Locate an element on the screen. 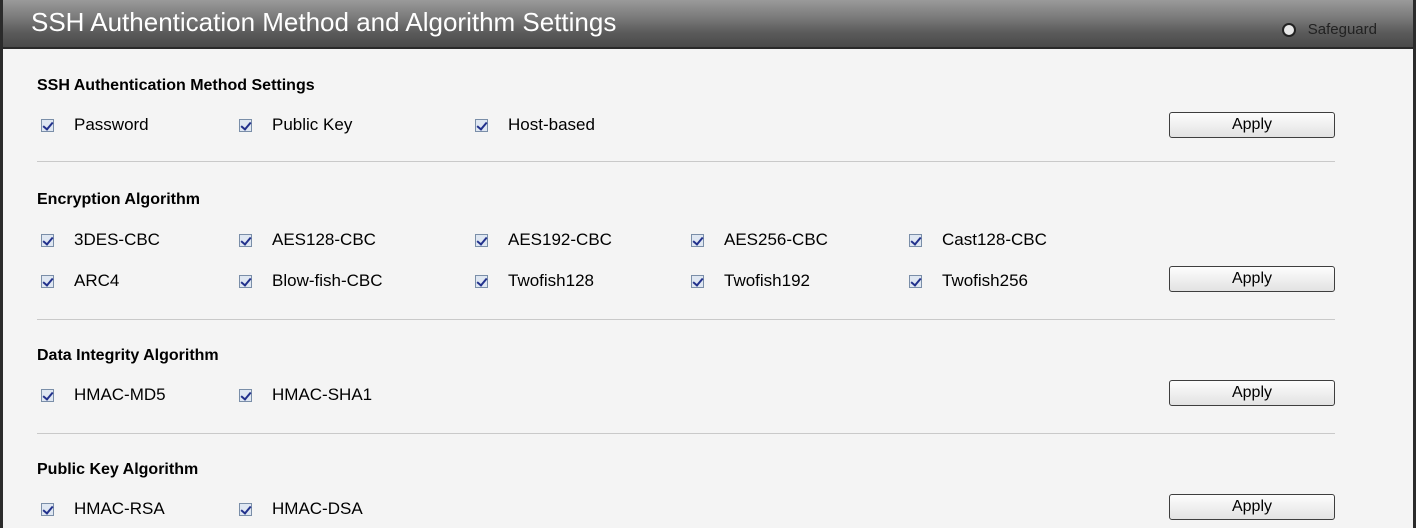 The height and width of the screenshot is (528, 1416). auth-apply-button: Apply is located at coordinates (1252, 125).